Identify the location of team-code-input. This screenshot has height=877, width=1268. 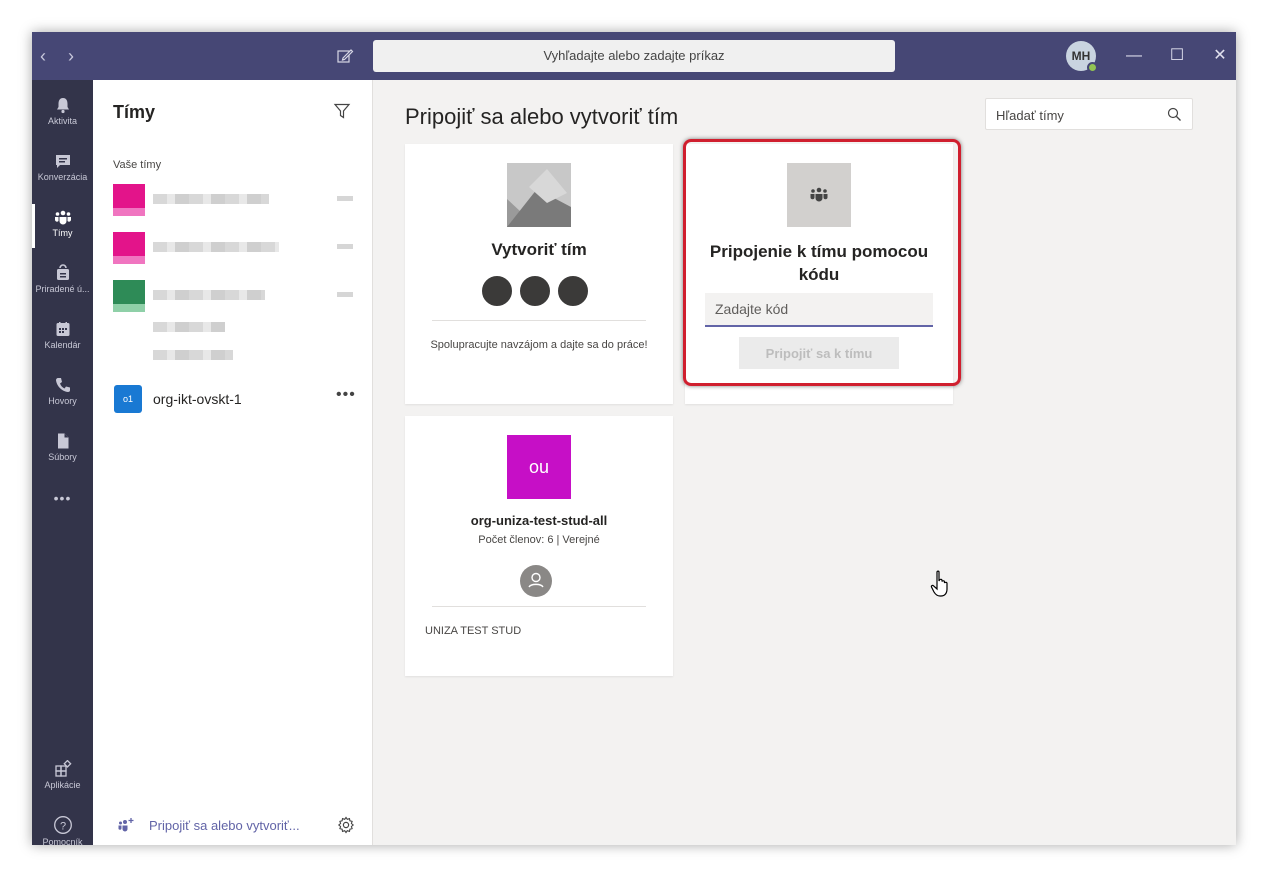
(819, 310).